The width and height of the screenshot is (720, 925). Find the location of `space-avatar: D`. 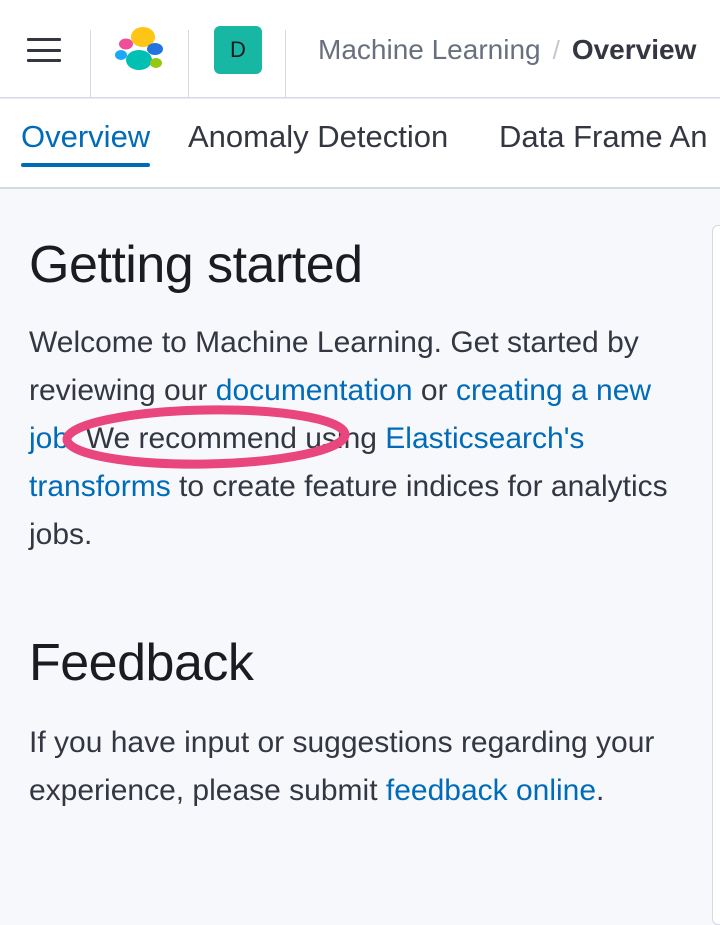

space-avatar: D is located at coordinates (238, 50).